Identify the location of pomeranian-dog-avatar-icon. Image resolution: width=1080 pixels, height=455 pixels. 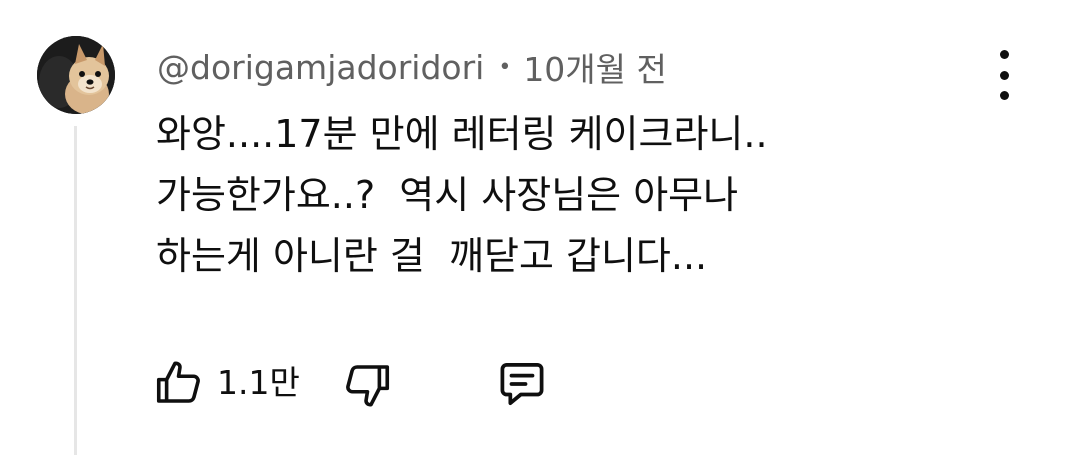
(76, 75).